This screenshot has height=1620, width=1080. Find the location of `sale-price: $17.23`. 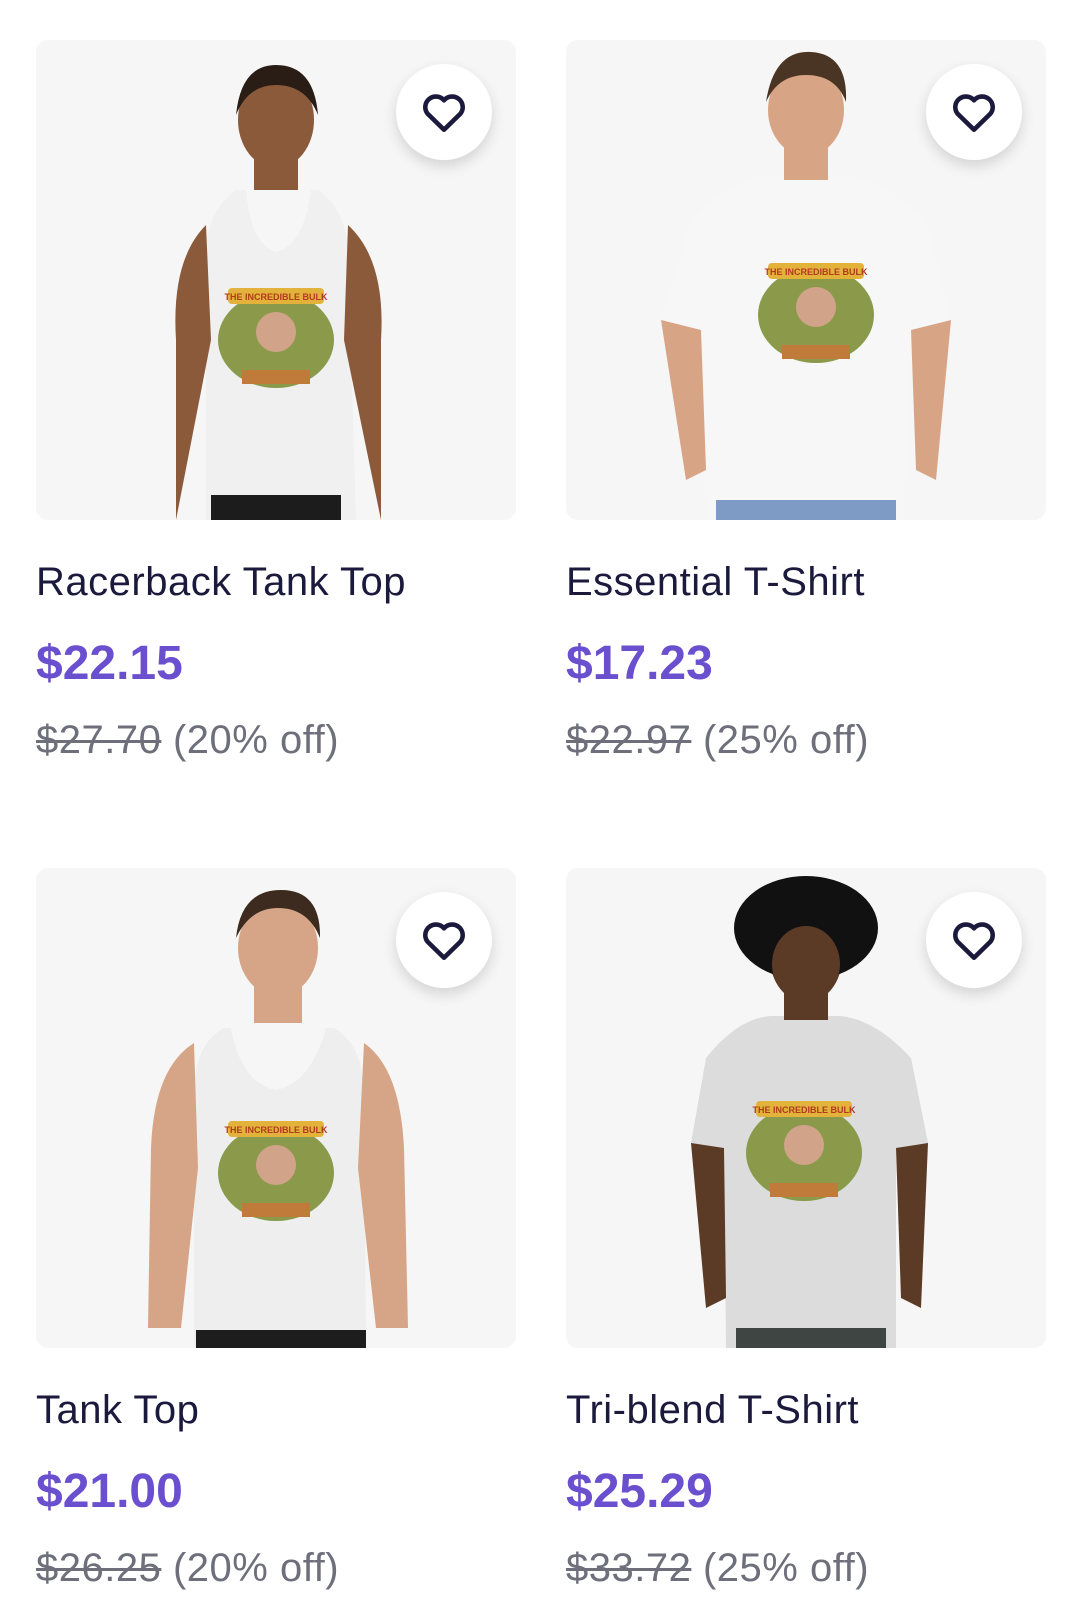

sale-price: $17.23 is located at coordinates (639, 663).